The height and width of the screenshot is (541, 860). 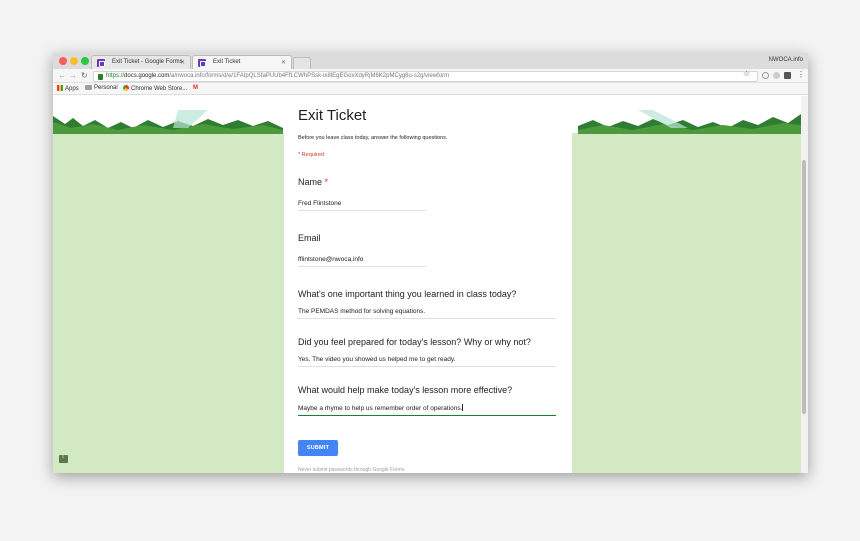 I want to click on learned-input: The PEMDAS method for solving equations., so click(x=427, y=313).